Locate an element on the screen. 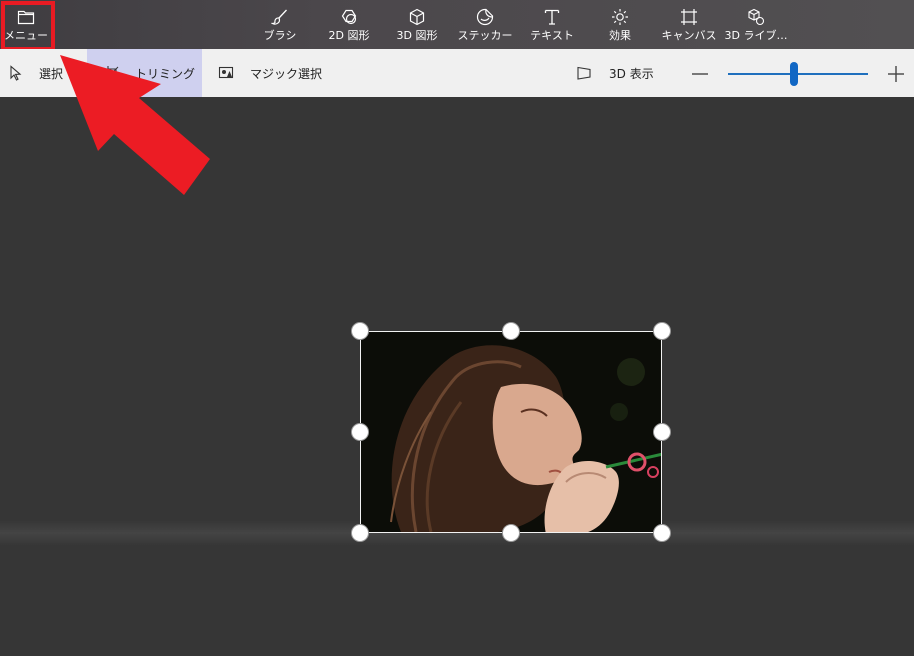 The image size is (914, 656). resize-handle-bottom-right is located at coordinates (662, 533).